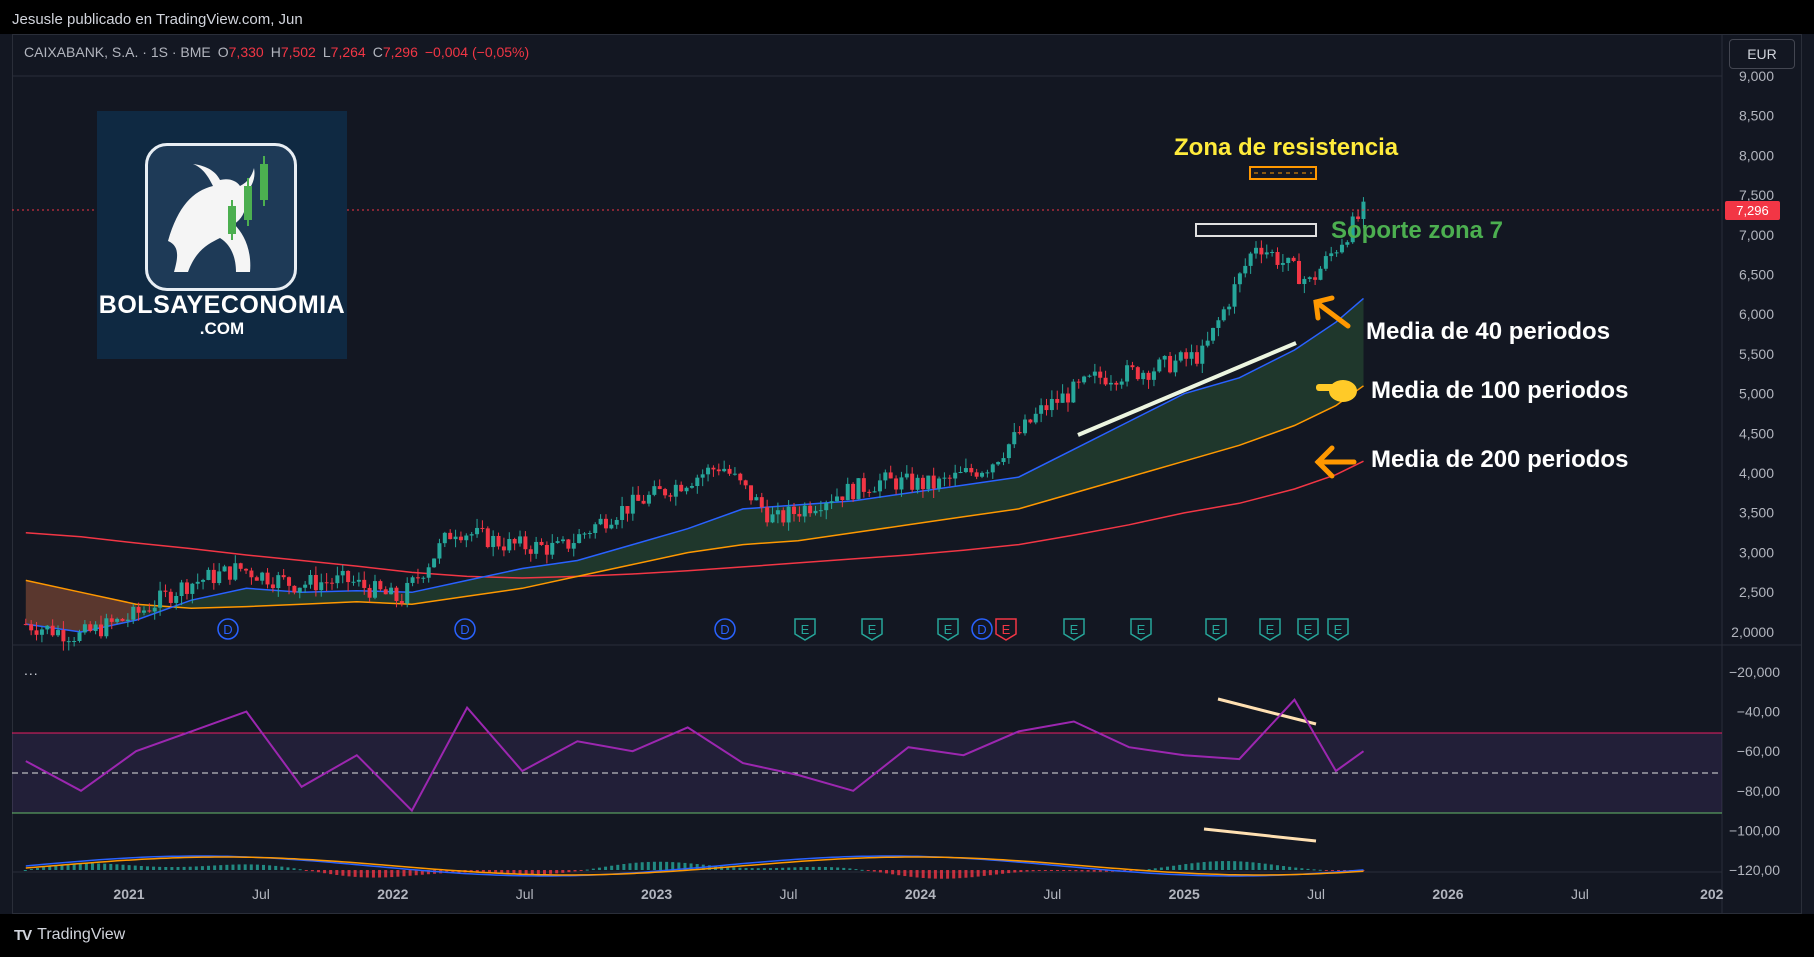 This screenshot has height=957, width=1814. I want to click on currency-button: EUR, so click(1762, 54).